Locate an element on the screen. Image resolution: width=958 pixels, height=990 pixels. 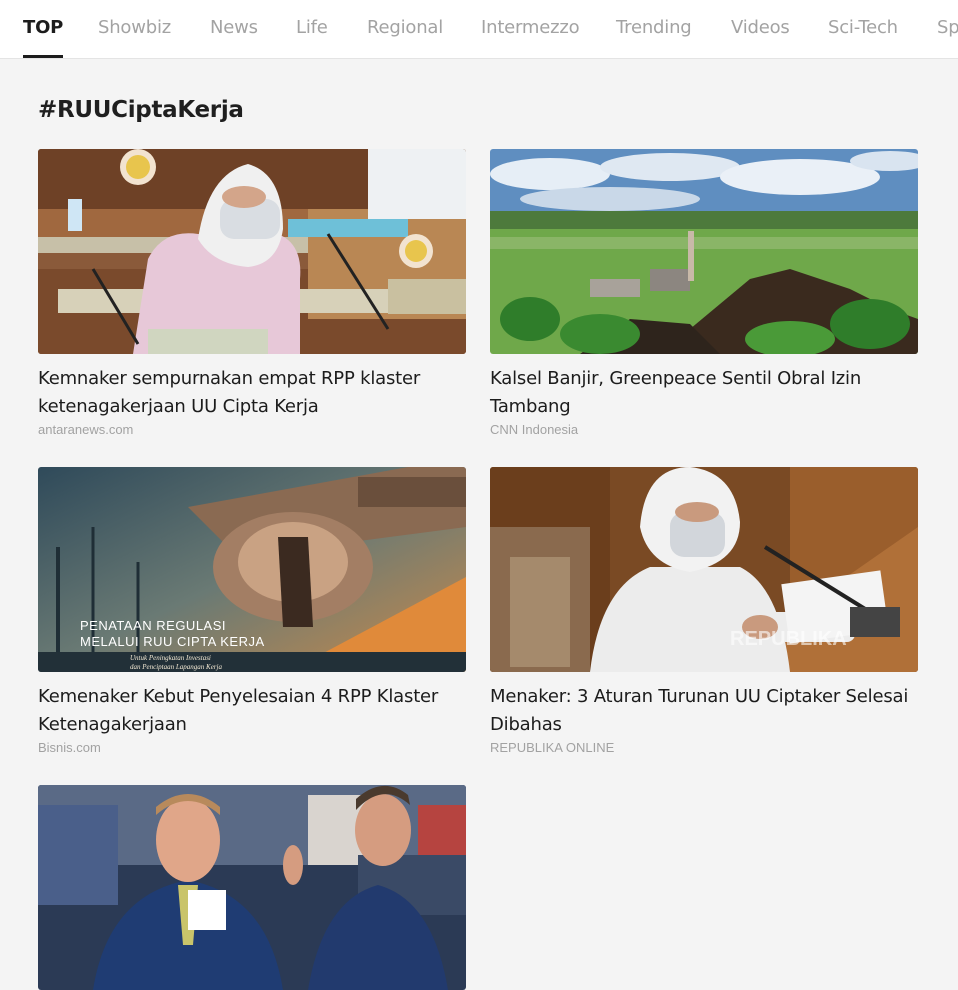
tab-top: TOP is located at coordinates (43, 29).